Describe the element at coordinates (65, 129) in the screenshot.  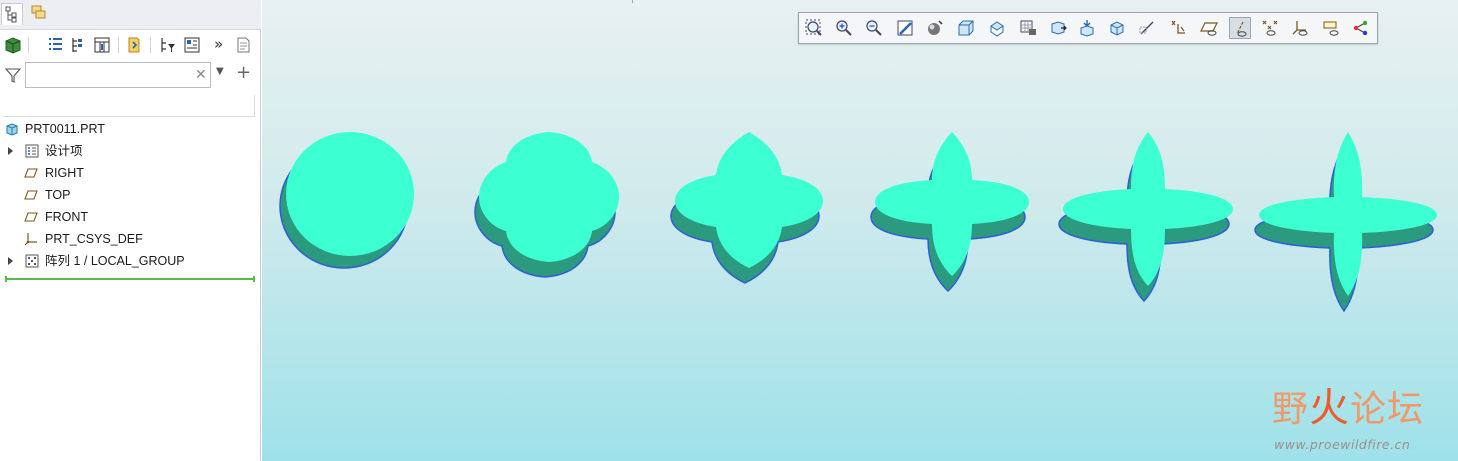
I see `tree-root-label: PRT0011.PRT` at that location.